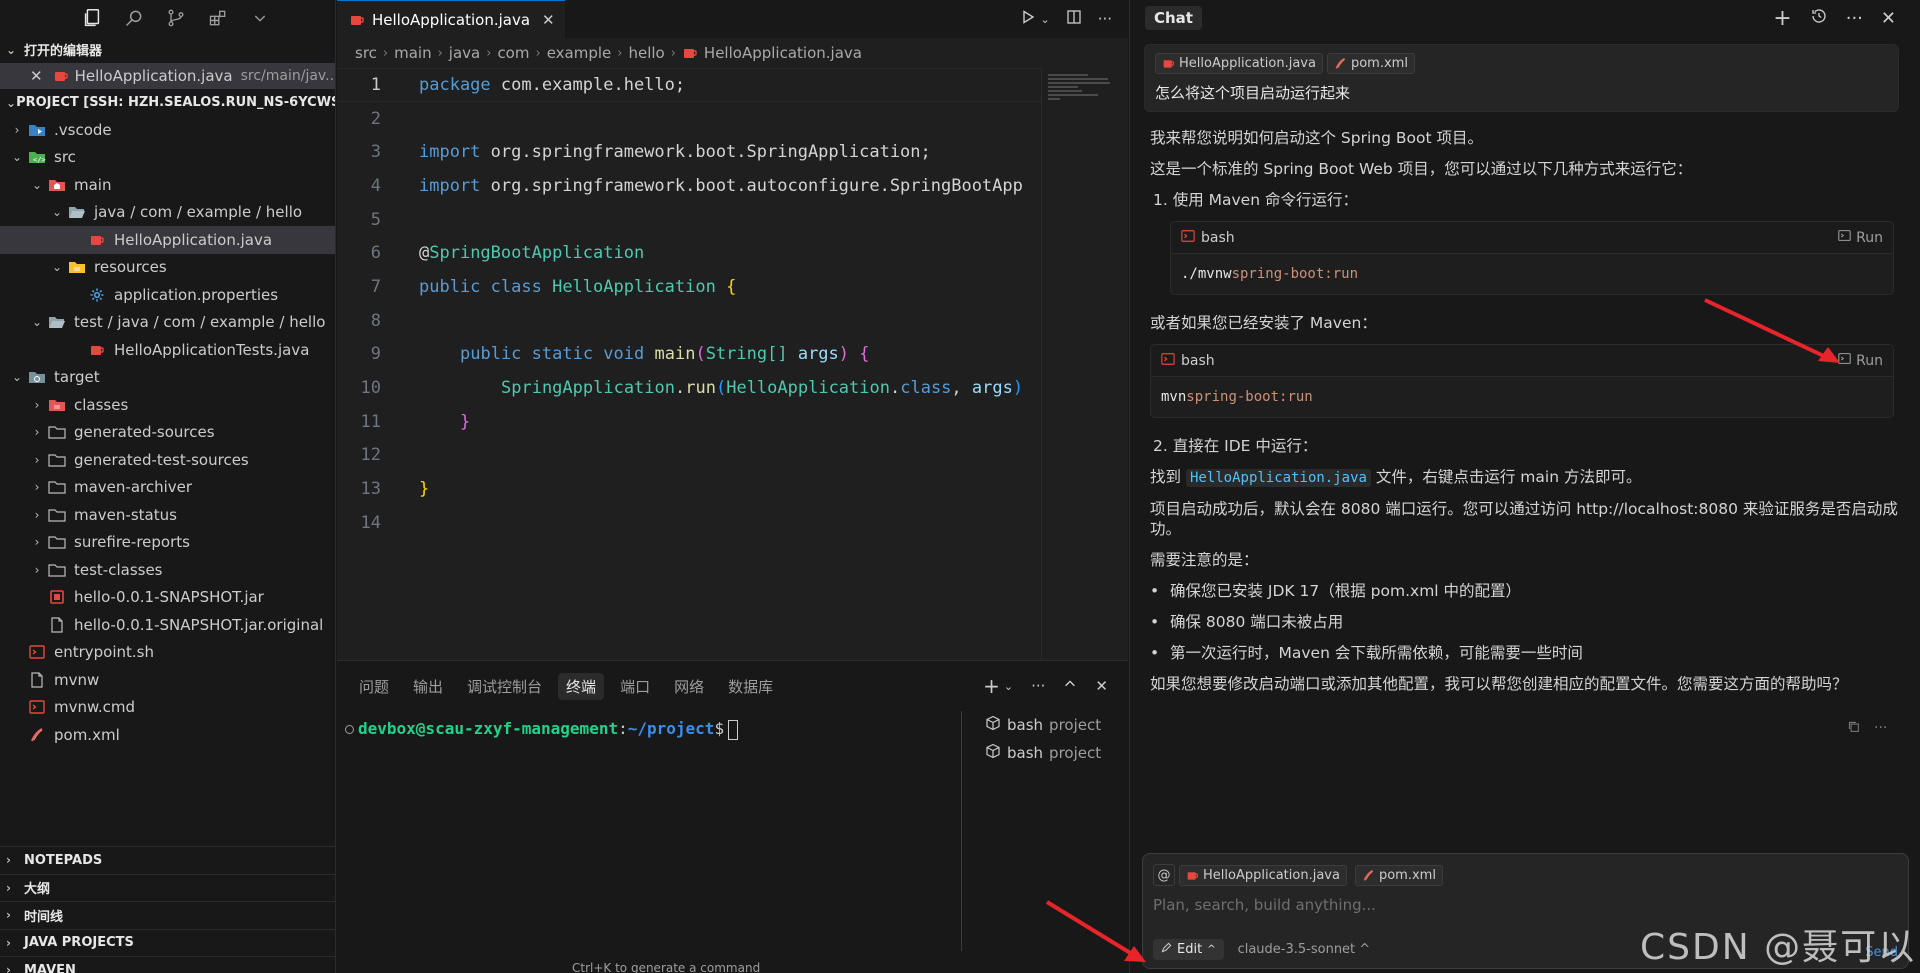 The image size is (1920, 973). Describe the element at coordinates (504, 686) in the screenshot. I see `panel-tab: 调试控制台` at that location.